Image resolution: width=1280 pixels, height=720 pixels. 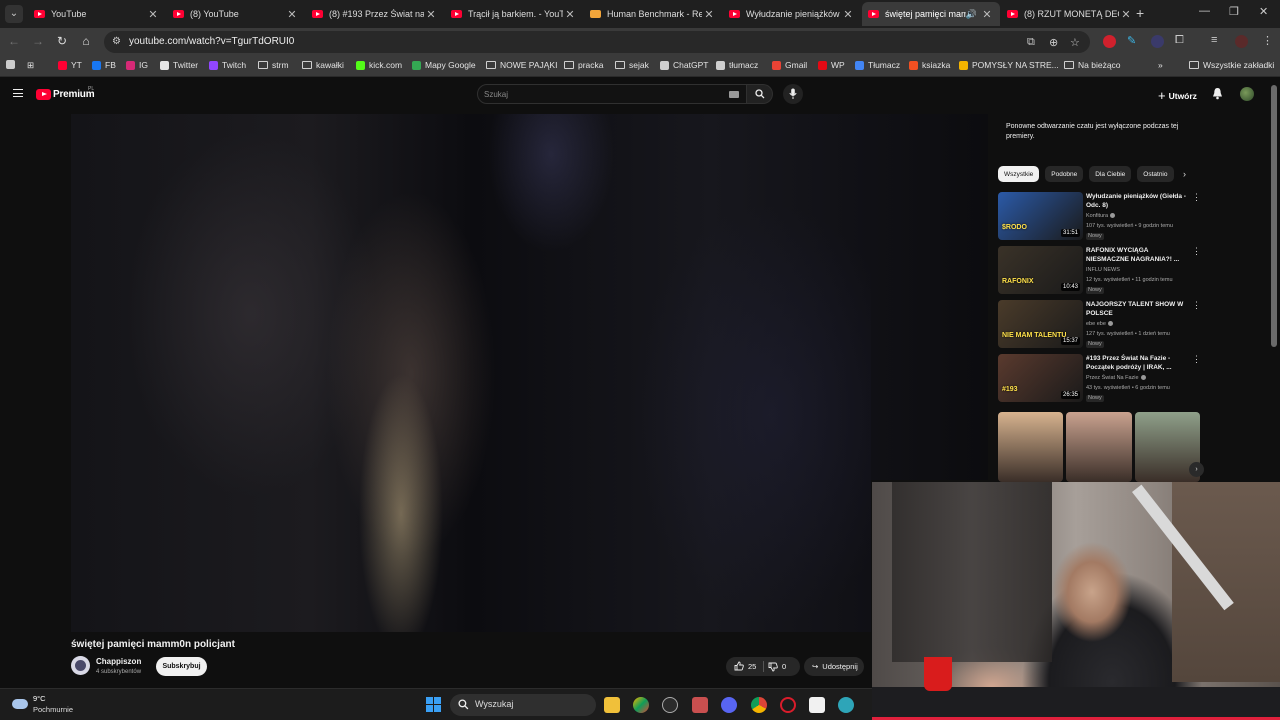 I want to click on browser-tab: Wyłudzanie pieniążków (✕, so click(x=792, y=14).